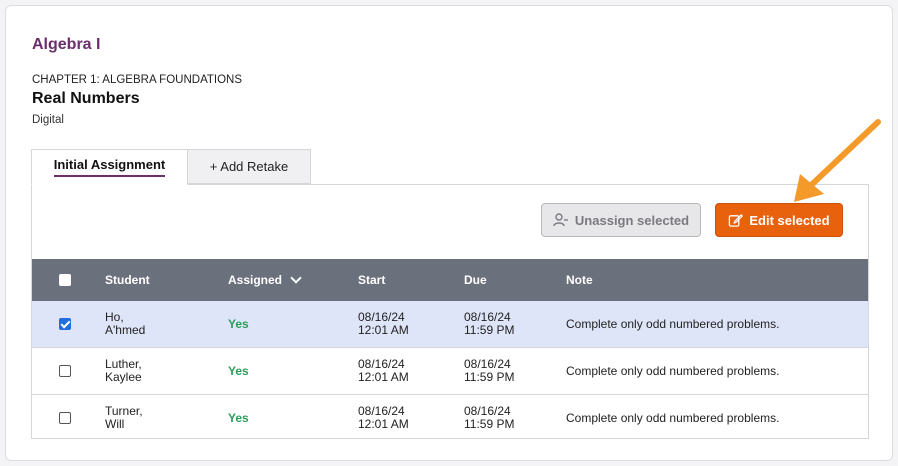 The height and width of the screenshot is (466, 898). What do you see at coordinates (127, 280) in the screenshot?
I see `header-student: Student` at bounding box center [127, 280].